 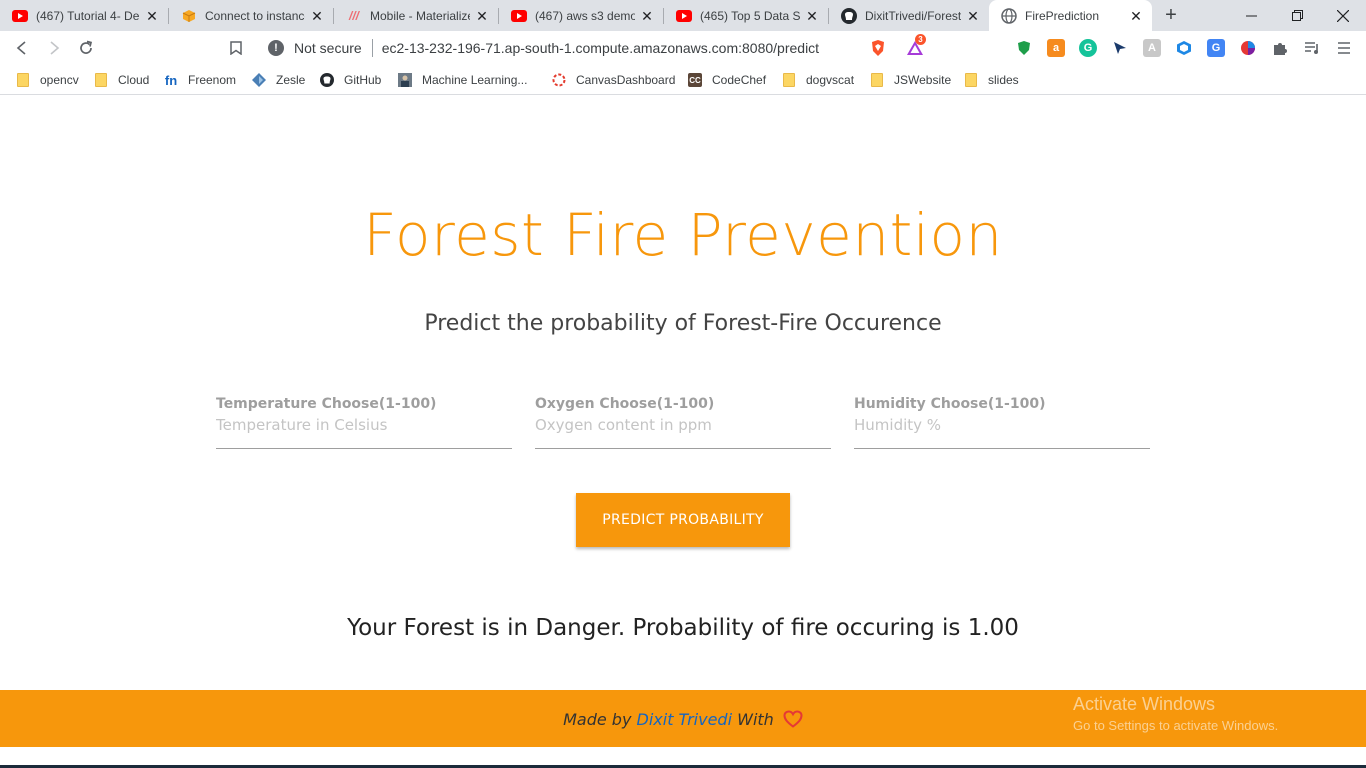 What do you see at coordinates (913, 15) in the screenshot?
I see `tab-title: DixitTrivedi/ForestFi` at bounding box center [913, 15].